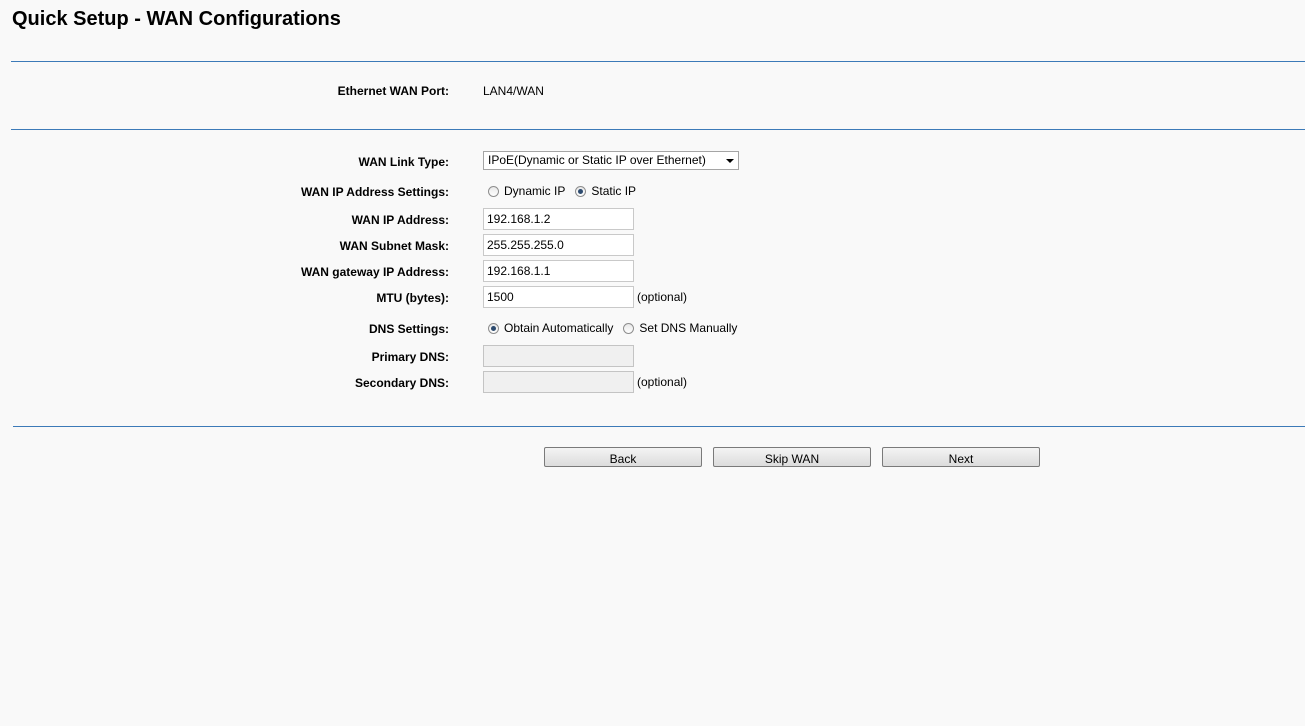 Image resolution: width=1305 pixels, height=726 pixels. What do you see at coordinates (559, 328) in the screenshot?
I see `obtain-automatically-label: Obtain Automatically` at bounding box center [559, 328].